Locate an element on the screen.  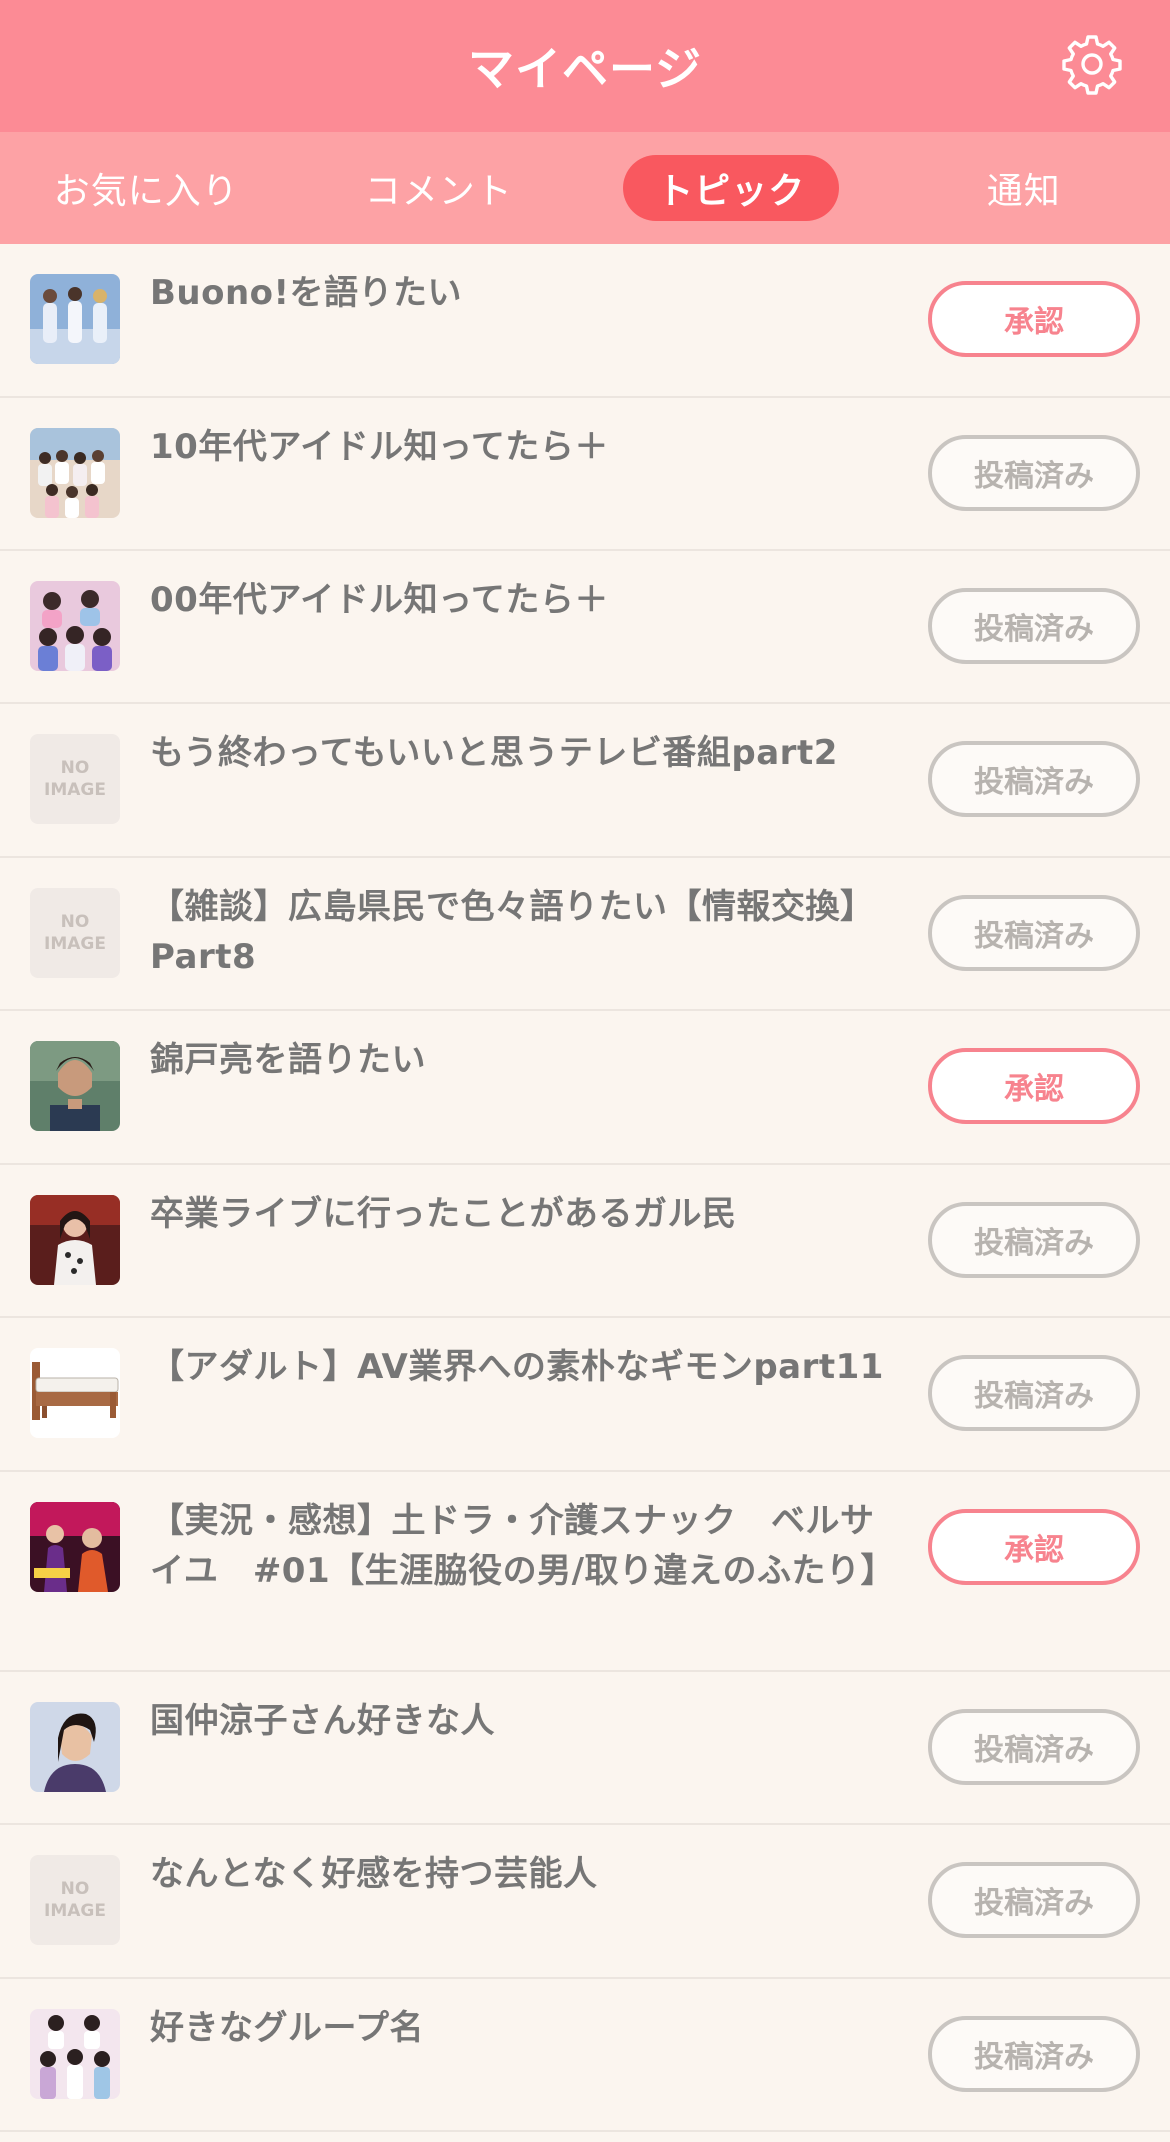
topic-row: 卒業ライブに行ったことがあるガル民 投稿済み is located at coordinates (585, 1241).